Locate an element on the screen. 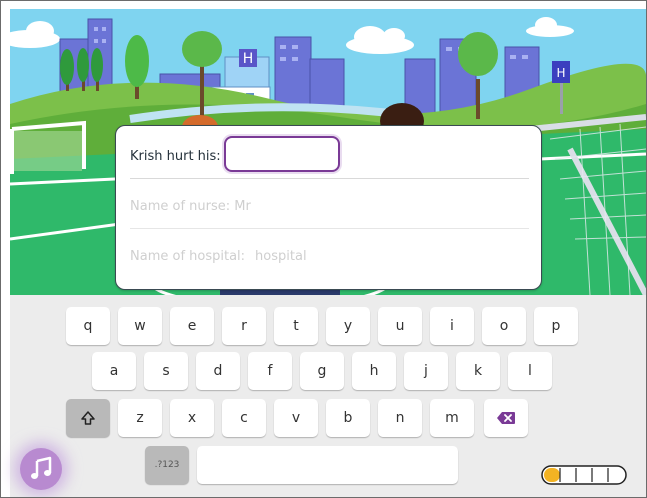 This screenshot has height=498, width=647. backspace-icon is located at coordinates (506, 418).